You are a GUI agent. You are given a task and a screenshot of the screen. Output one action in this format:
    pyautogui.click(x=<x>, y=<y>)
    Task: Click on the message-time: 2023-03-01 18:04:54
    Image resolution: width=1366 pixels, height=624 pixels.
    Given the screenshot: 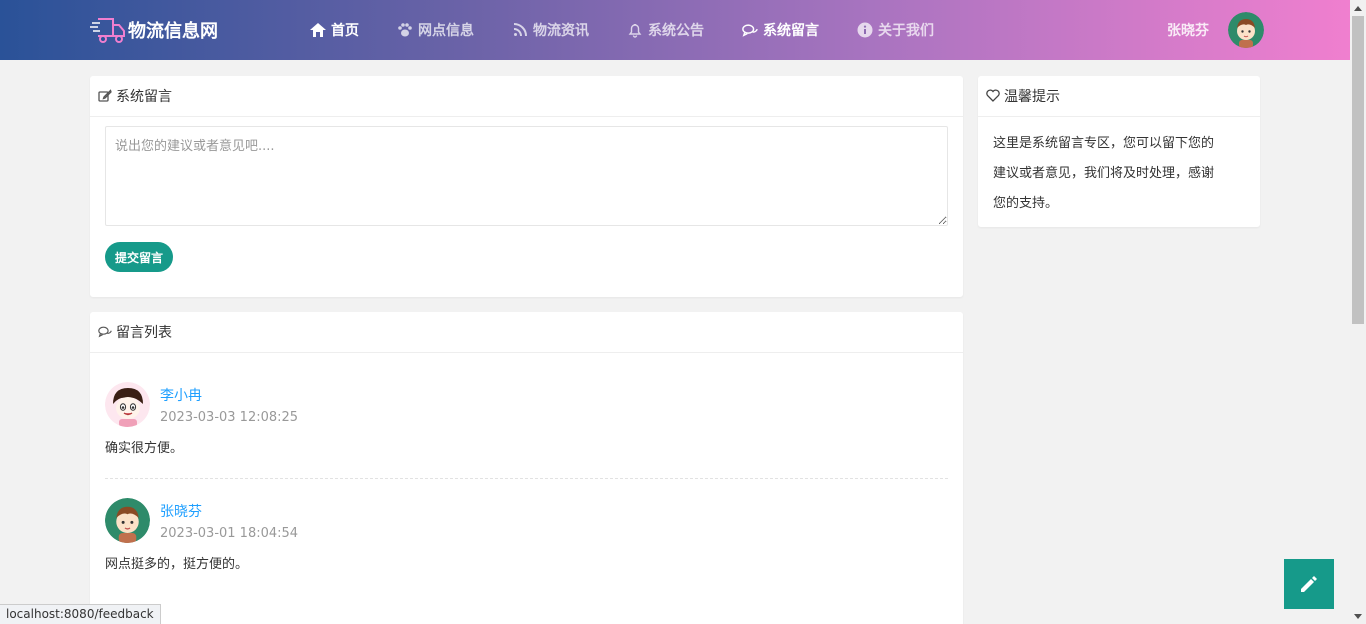 What is the action you would take?
    pyautogui.click(x=229, y=533)
    